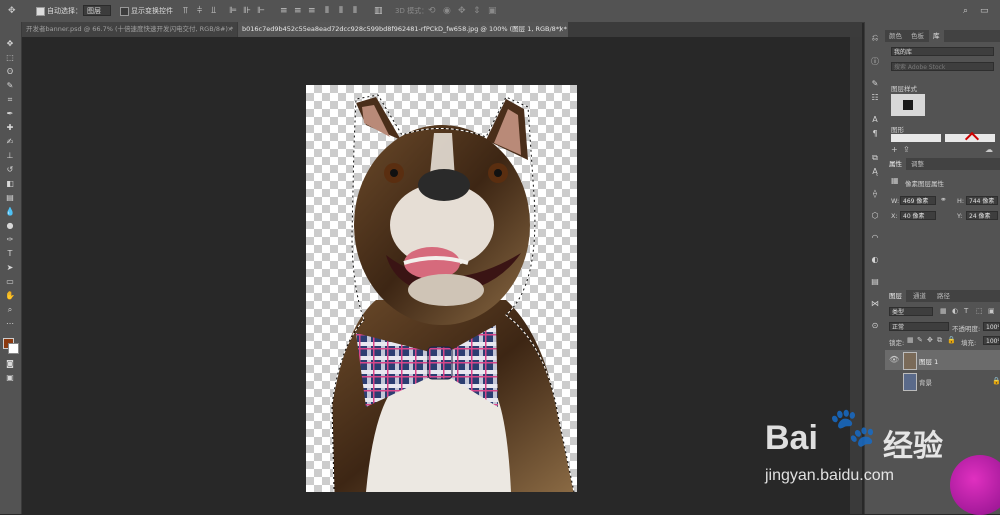 Image resolution: width=1000 pixels, height=515 pixels. I want to click on blur-tool-icon: 💧, so click(10, 212).